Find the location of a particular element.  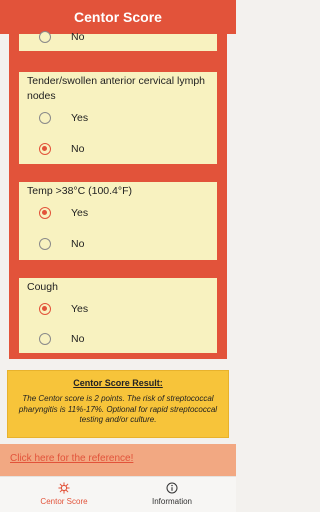

criterion-card-partial: No is located at coordinates (118, 41).